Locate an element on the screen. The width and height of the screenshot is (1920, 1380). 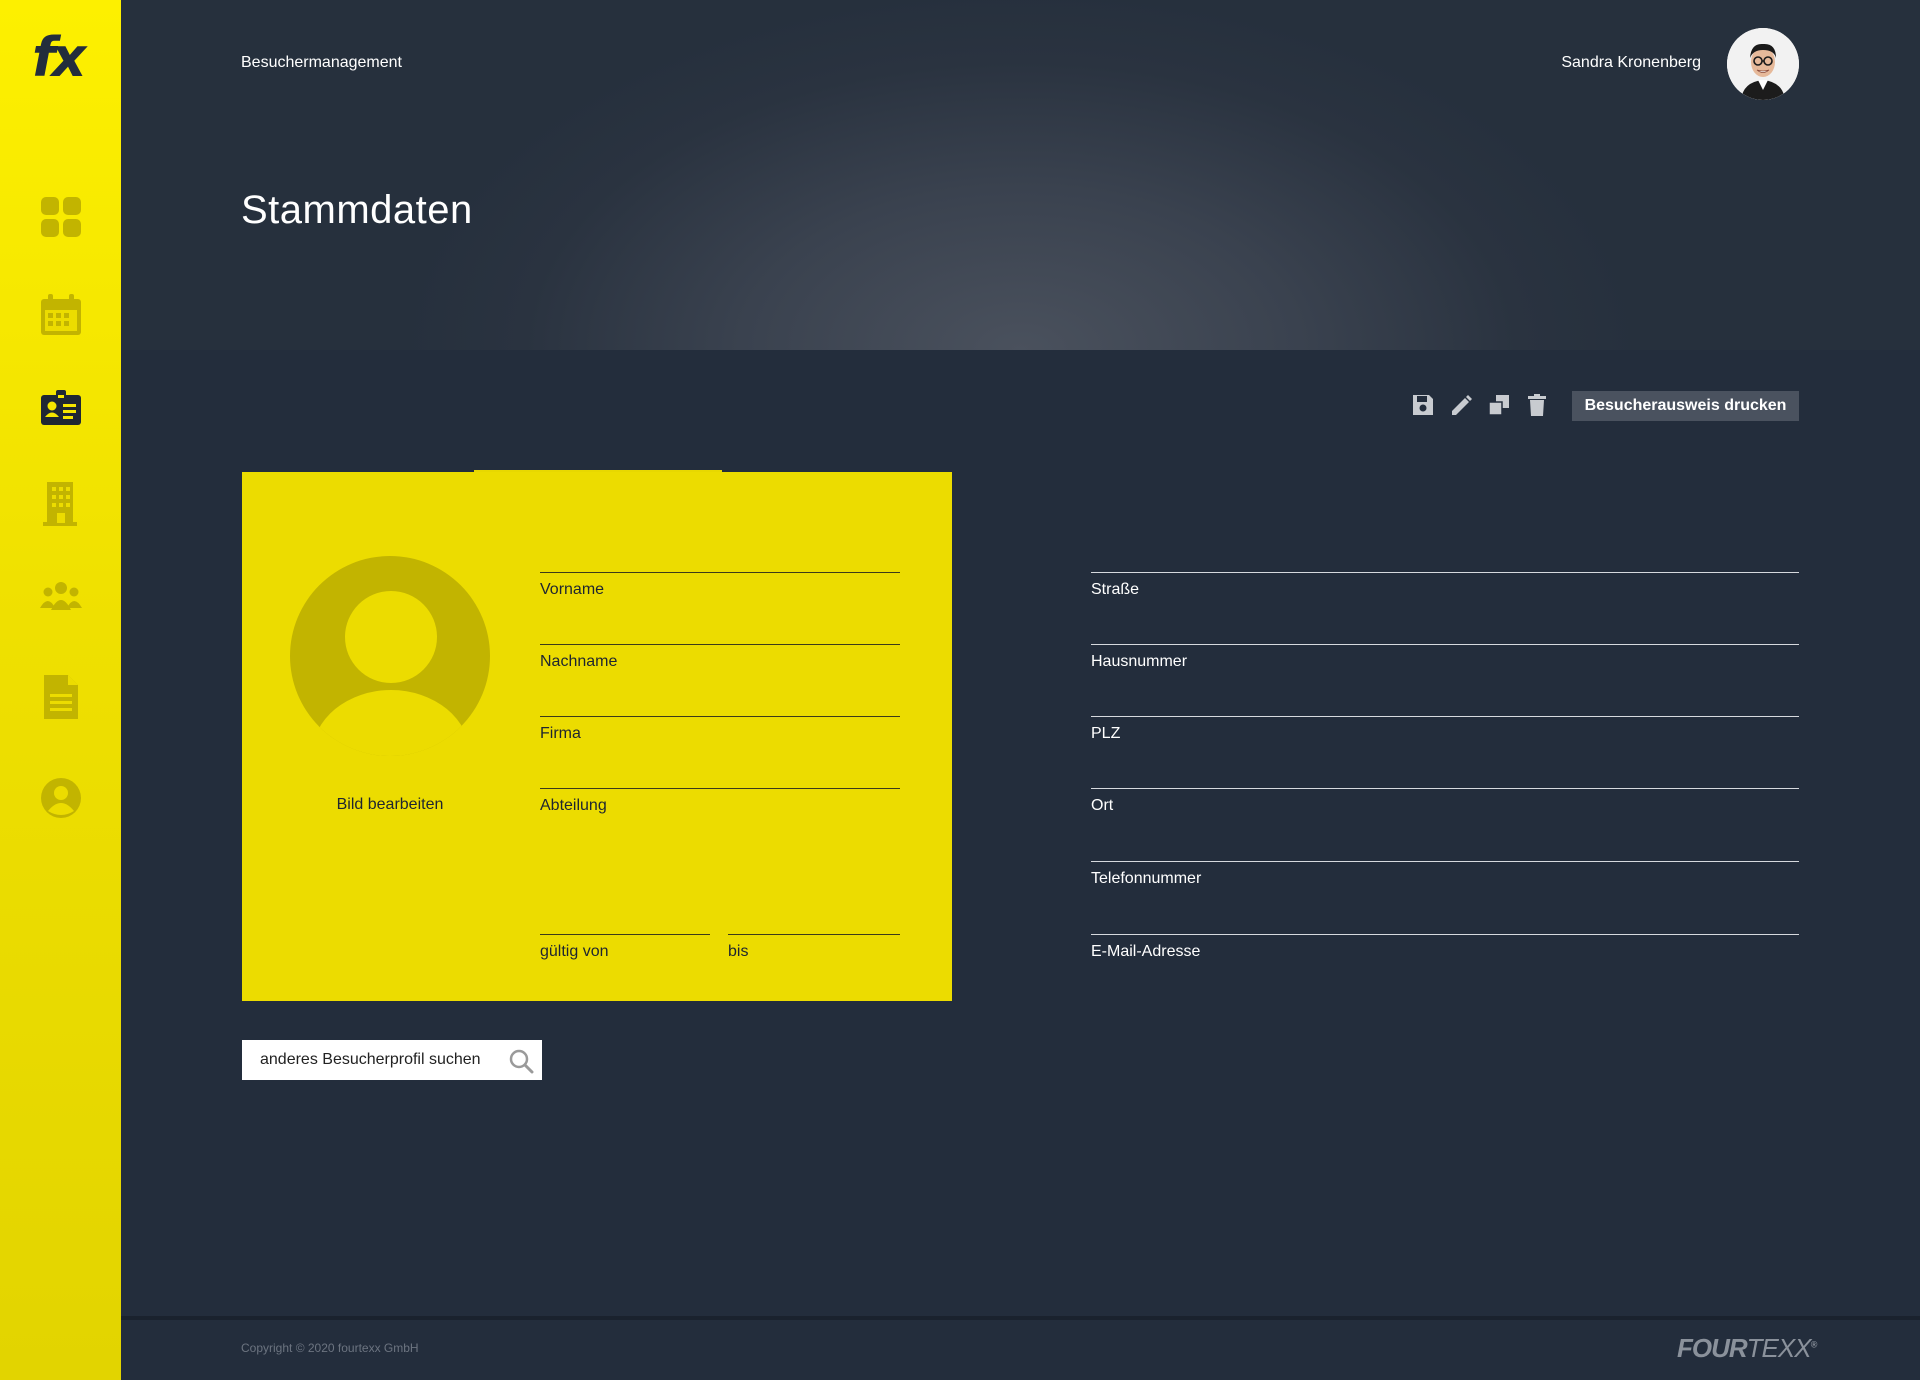
user-profile-icon is located at coordinates (61, 798).